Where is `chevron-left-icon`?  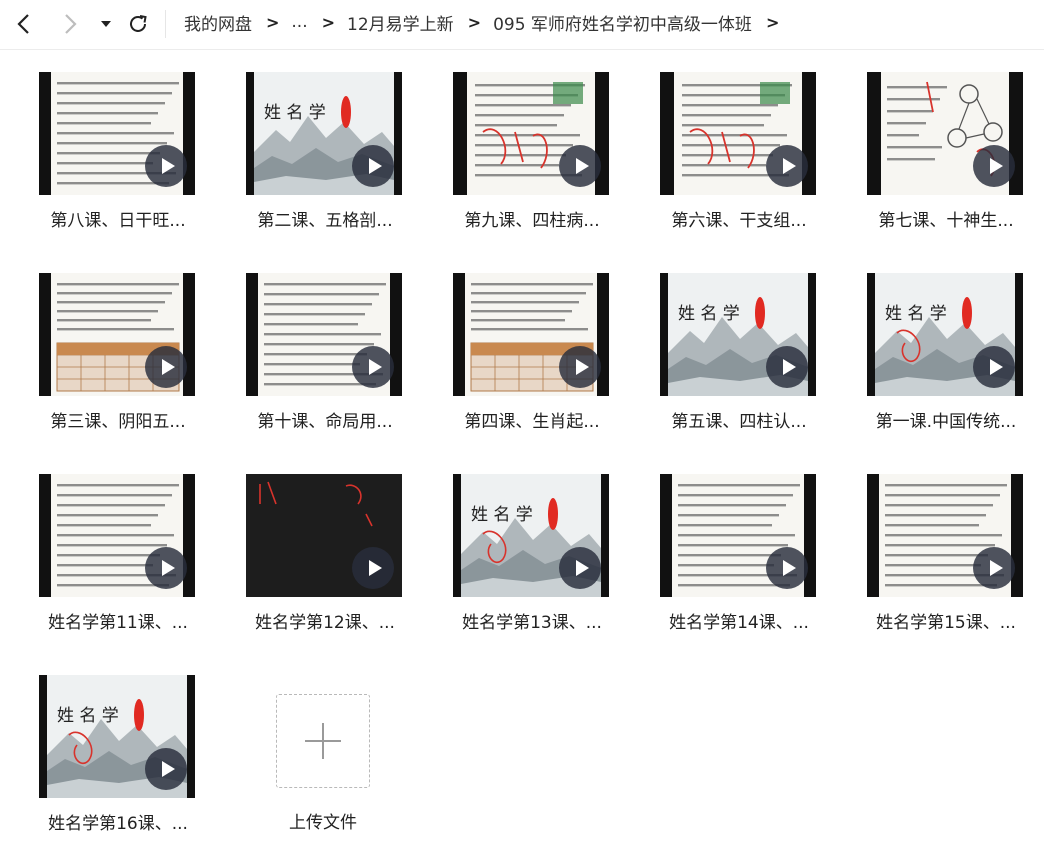
chevron-left-icon is located at coordinates (23, 24).